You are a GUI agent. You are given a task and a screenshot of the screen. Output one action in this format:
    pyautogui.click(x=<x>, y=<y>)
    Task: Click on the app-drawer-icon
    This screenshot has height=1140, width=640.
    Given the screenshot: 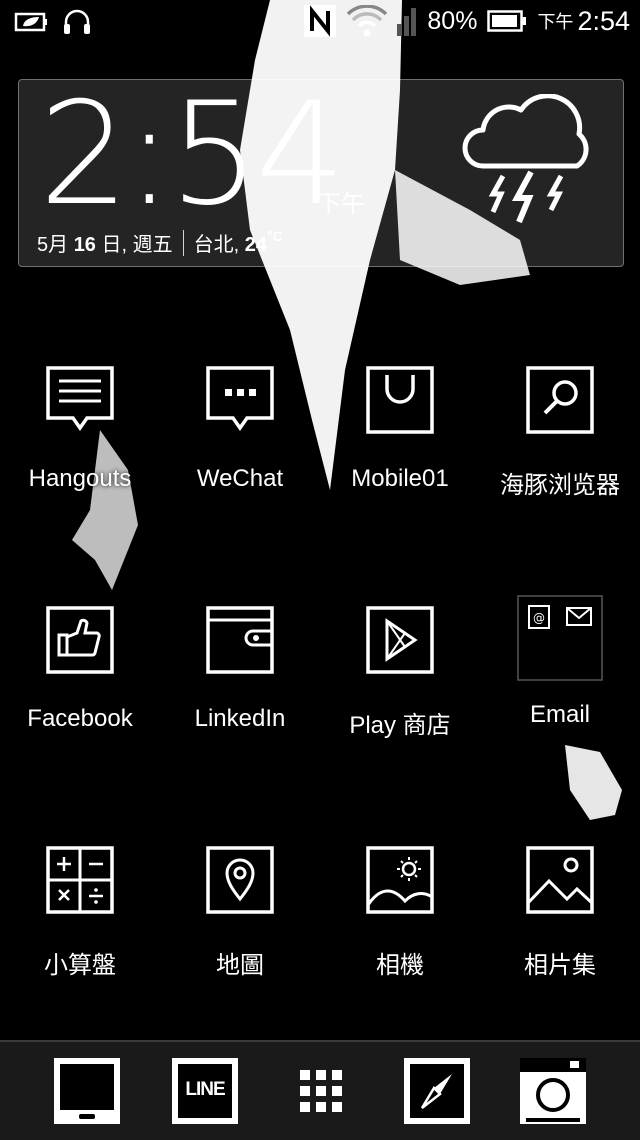 What is the action you would take?
    pyautogui.click(x=321, y=1091)
    